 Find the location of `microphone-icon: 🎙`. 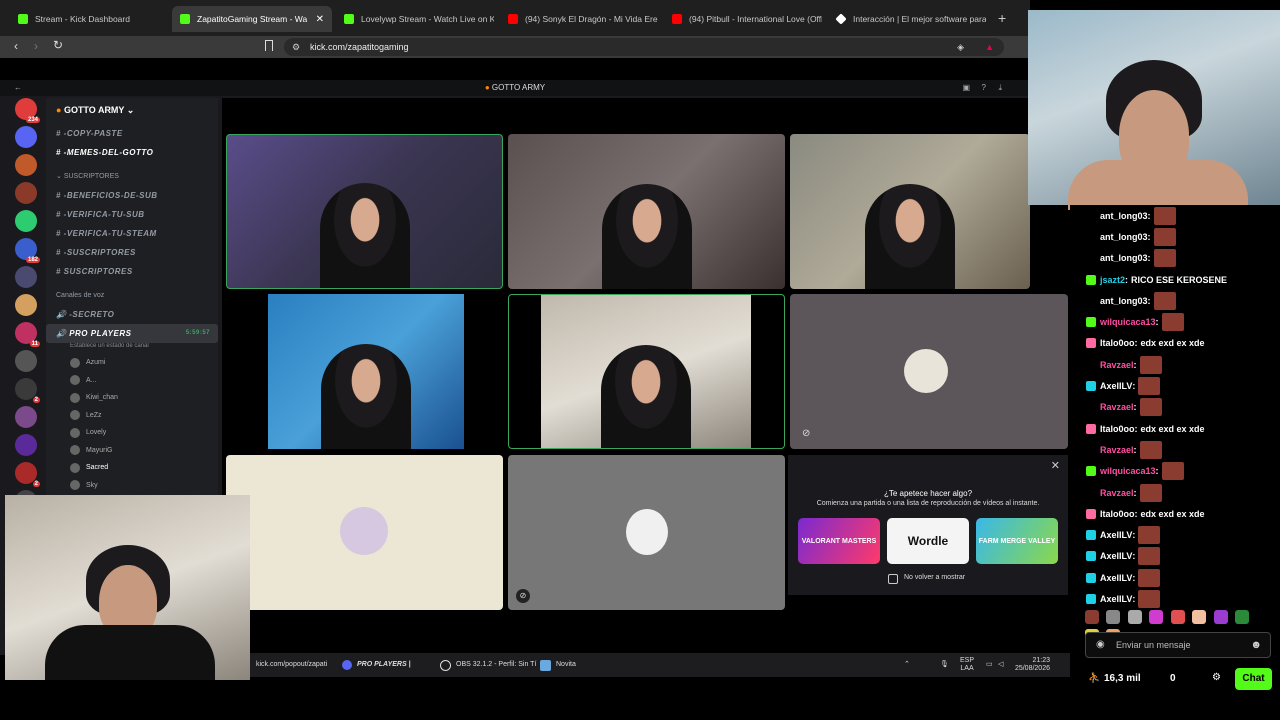

microphone-icon: 🎙 is located at coordinates (944, 664).